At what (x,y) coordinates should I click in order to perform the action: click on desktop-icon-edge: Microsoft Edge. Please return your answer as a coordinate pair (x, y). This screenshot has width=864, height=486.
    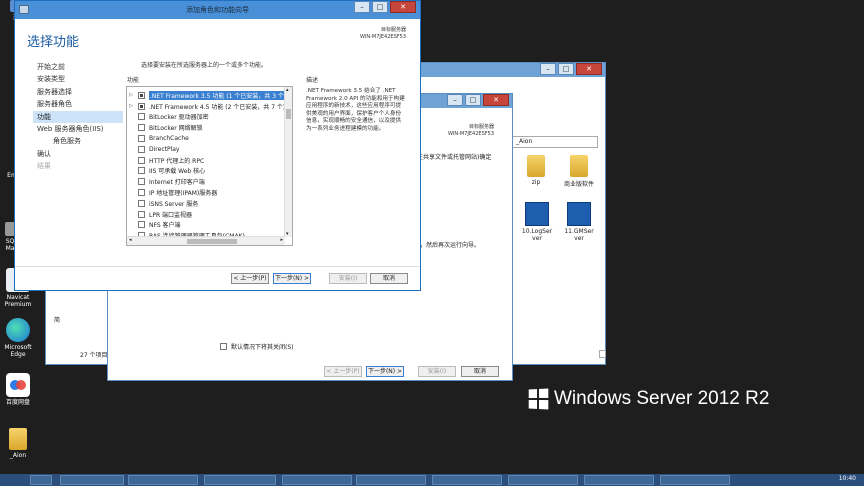
    Looking at the image, I should click on (19, 338).